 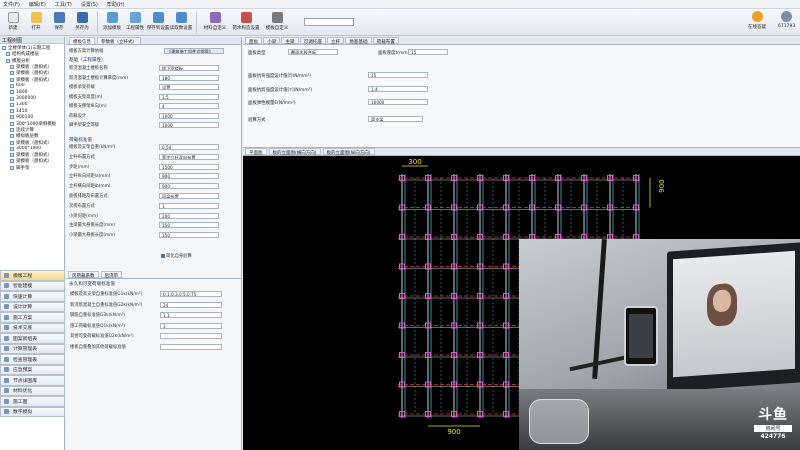 I want to click on help-icon, so click(x=757, y=16).